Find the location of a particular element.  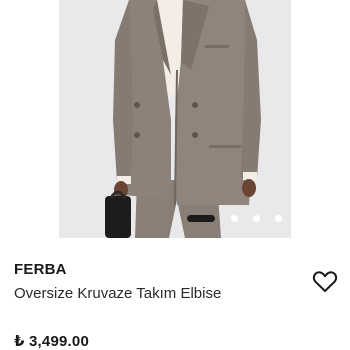

favorite-button is located at coordinates (325, 282).